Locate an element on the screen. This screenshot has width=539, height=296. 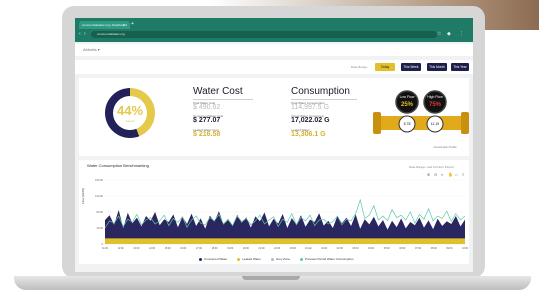
actual-consumption-value: 17,022.02 G is located at coordinates (310, 120).